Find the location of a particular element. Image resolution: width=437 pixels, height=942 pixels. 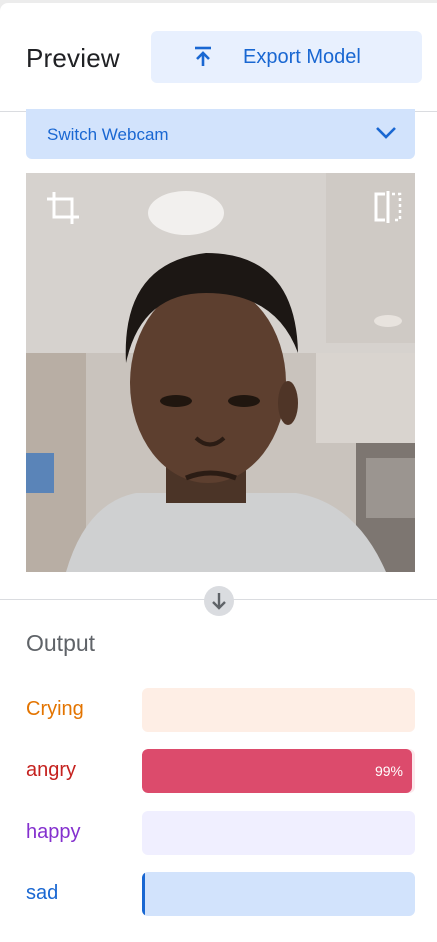

confidence-bar: 99% is located at coordinates (278, 771).